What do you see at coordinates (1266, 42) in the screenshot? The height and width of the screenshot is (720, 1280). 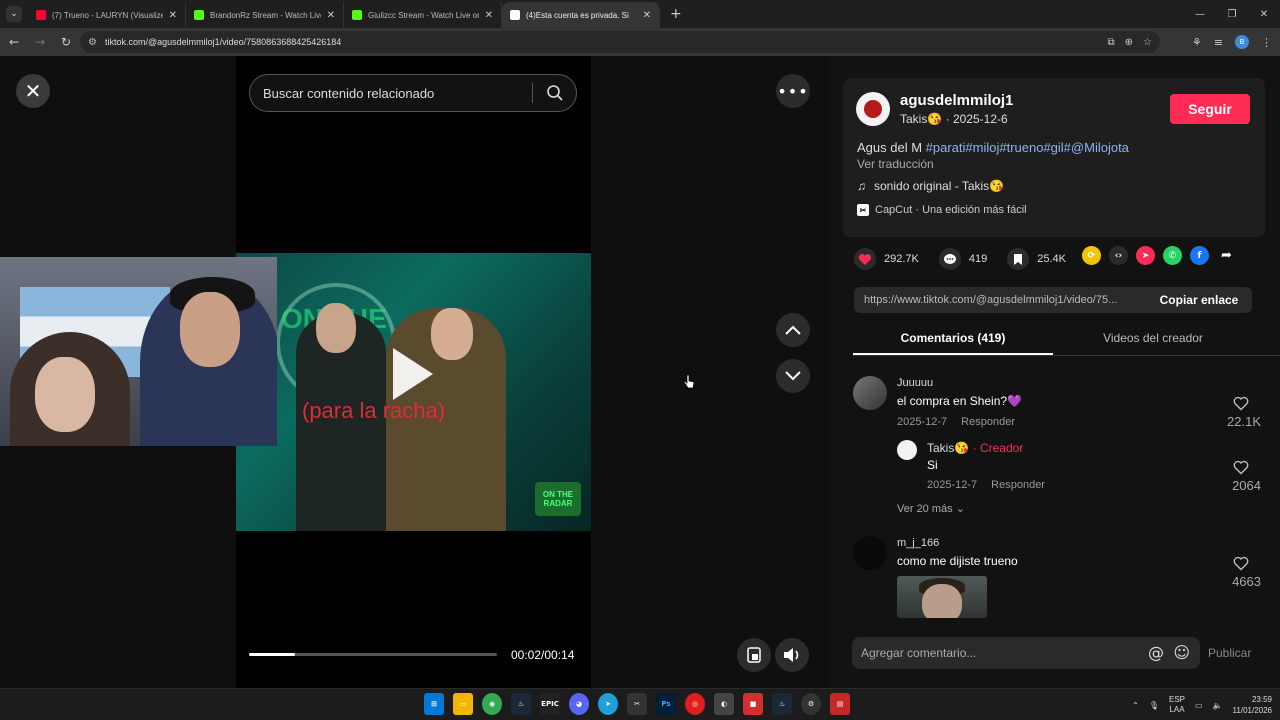 I see `menu-icon: ⋮` at bounding box center [1266, 42].